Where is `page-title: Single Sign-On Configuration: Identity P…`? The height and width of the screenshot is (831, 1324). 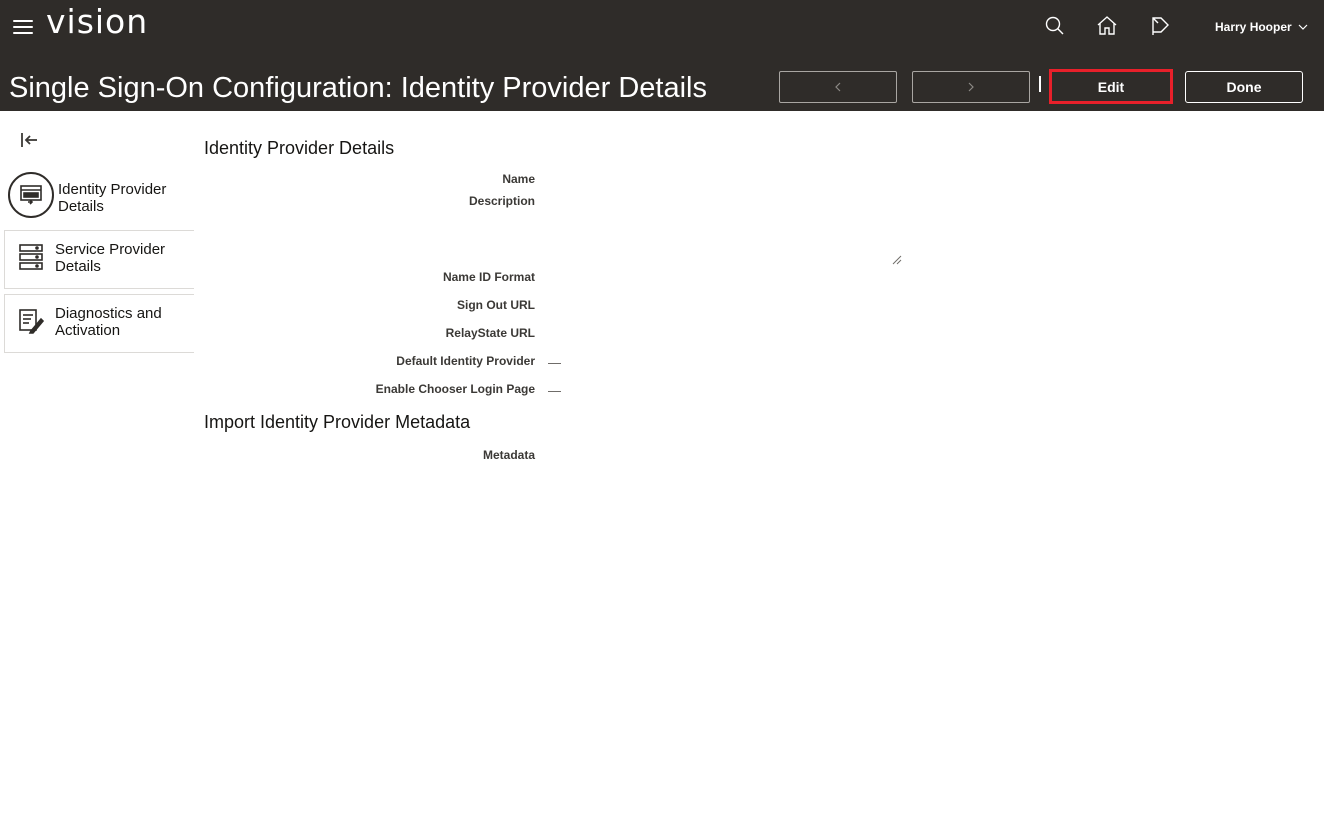 page-title: Single Sign-On Configuration: Identity P… is located at coordinates (358, 88).